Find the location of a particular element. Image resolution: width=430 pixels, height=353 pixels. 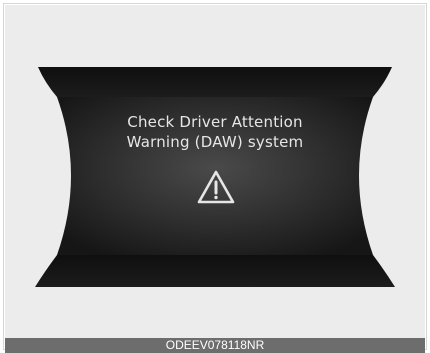

display-top-band is located at coordinates (215, 82).